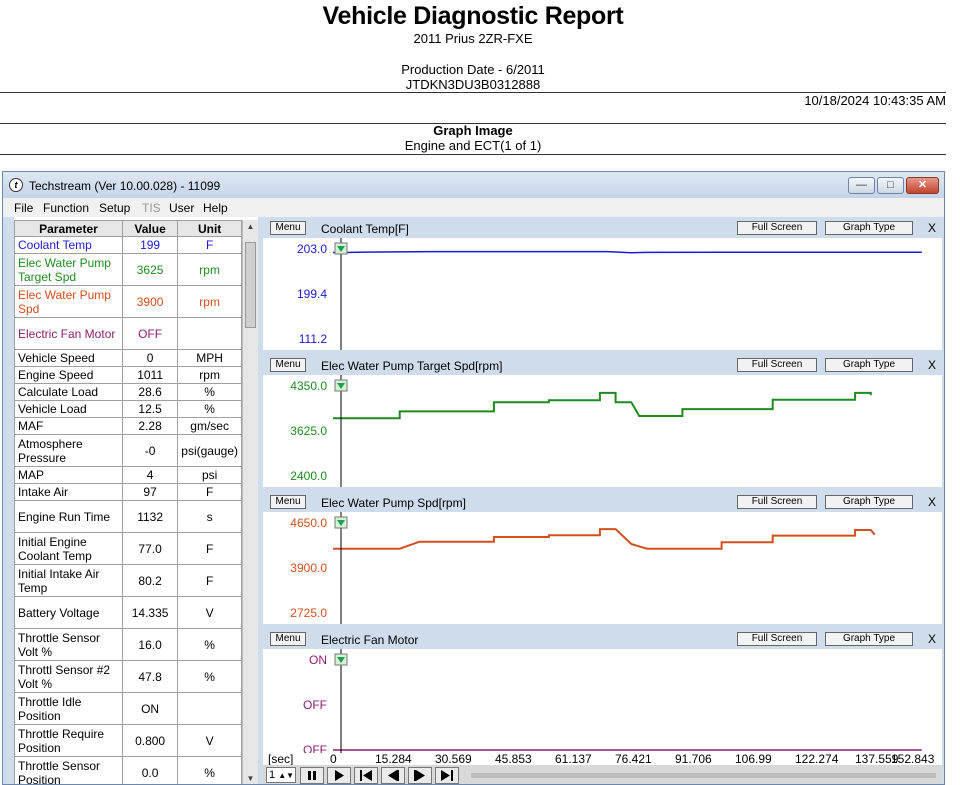 The width and height of the screenshot is (960, 785). What do you see at coordinates (151, 208) in the screenshot?
I see `menu-tis: TIS` at bounding box center [151, 208].